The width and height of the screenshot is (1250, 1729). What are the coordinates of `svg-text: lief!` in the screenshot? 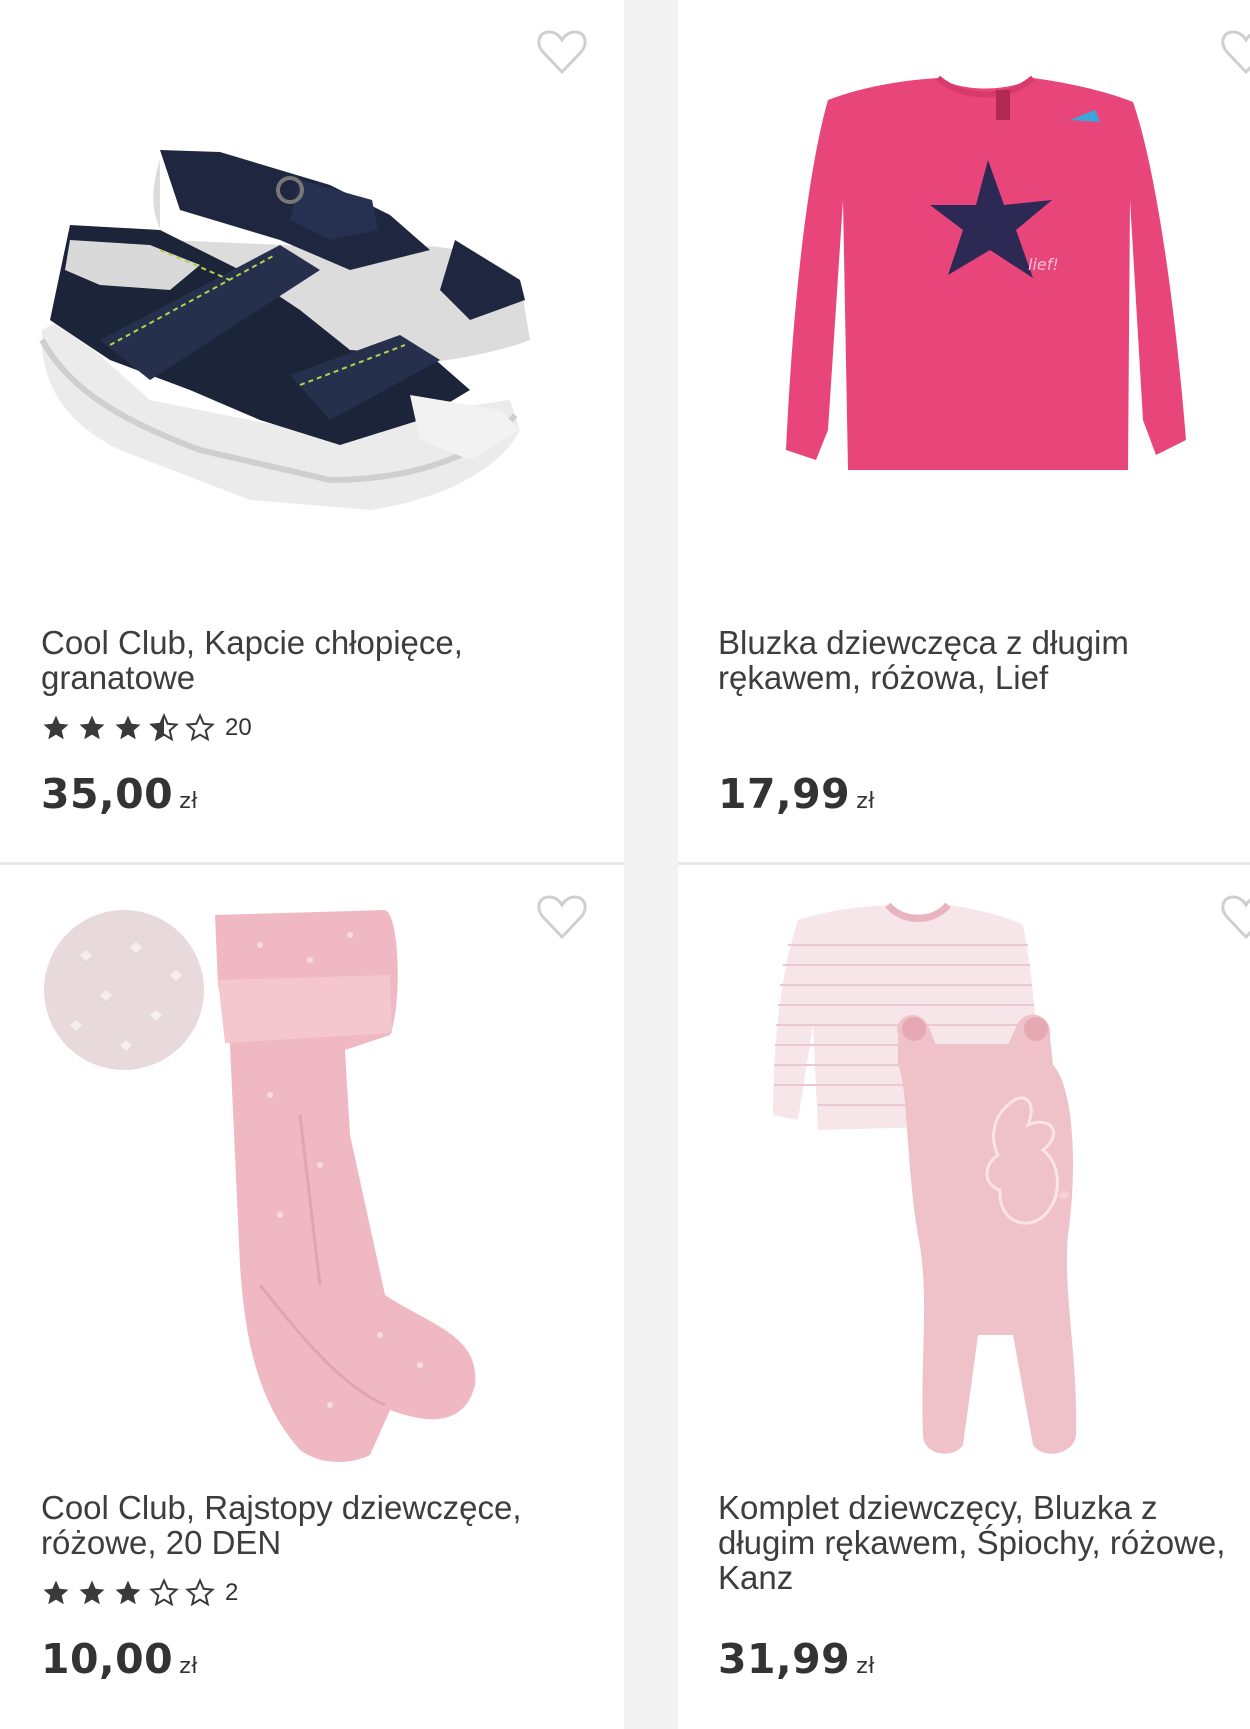 It's located at (1043, 264).